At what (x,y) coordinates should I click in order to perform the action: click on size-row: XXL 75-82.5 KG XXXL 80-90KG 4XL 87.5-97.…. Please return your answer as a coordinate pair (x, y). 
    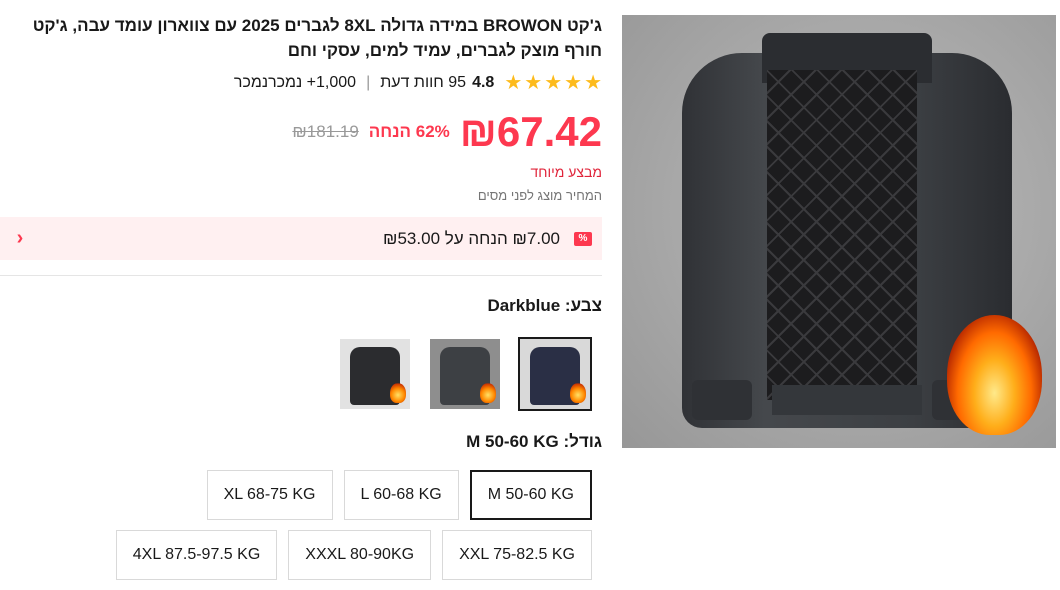
    Looking at the image, I should click on (312, 555).